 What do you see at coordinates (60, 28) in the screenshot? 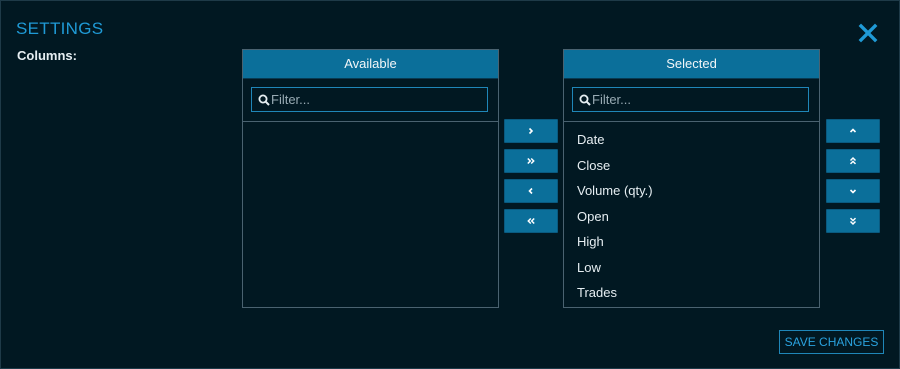
I see `dialog-title: SETTINGS` at bounding box center [60, 28].